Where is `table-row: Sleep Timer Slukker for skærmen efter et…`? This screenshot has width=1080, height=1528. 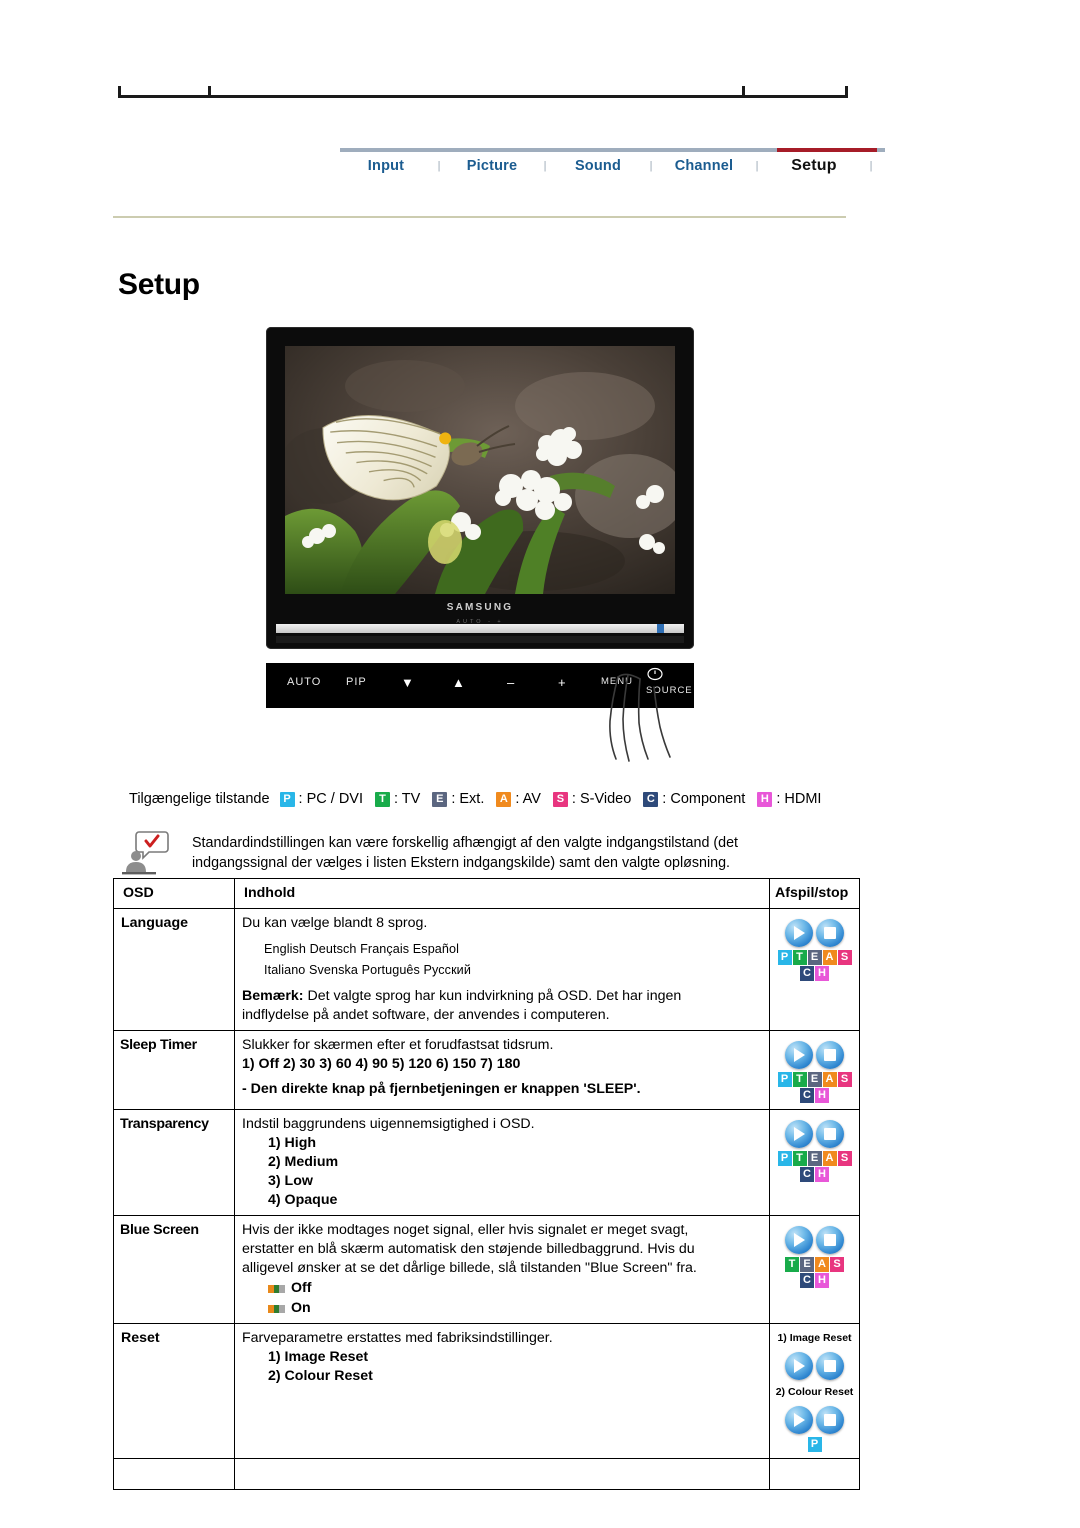 table-row: Sleep Timer Slukker for skærmen efter et… is located at coordinates (486, 1070).